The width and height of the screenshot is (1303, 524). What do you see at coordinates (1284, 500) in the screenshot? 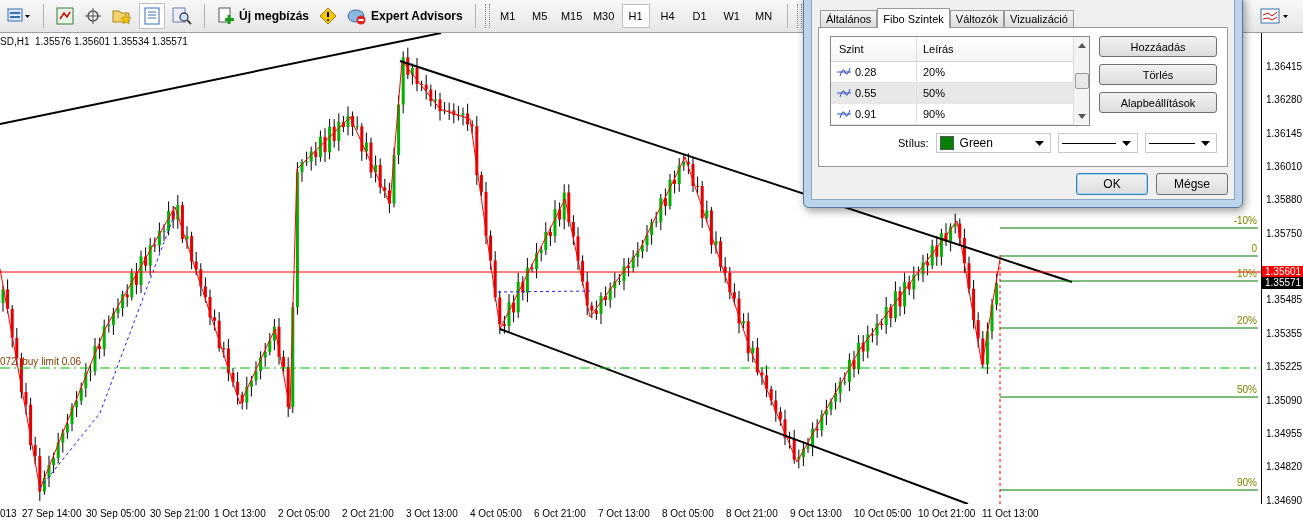
I see `price-tick-label: 1.34690` at bounding box center [1284, 500].